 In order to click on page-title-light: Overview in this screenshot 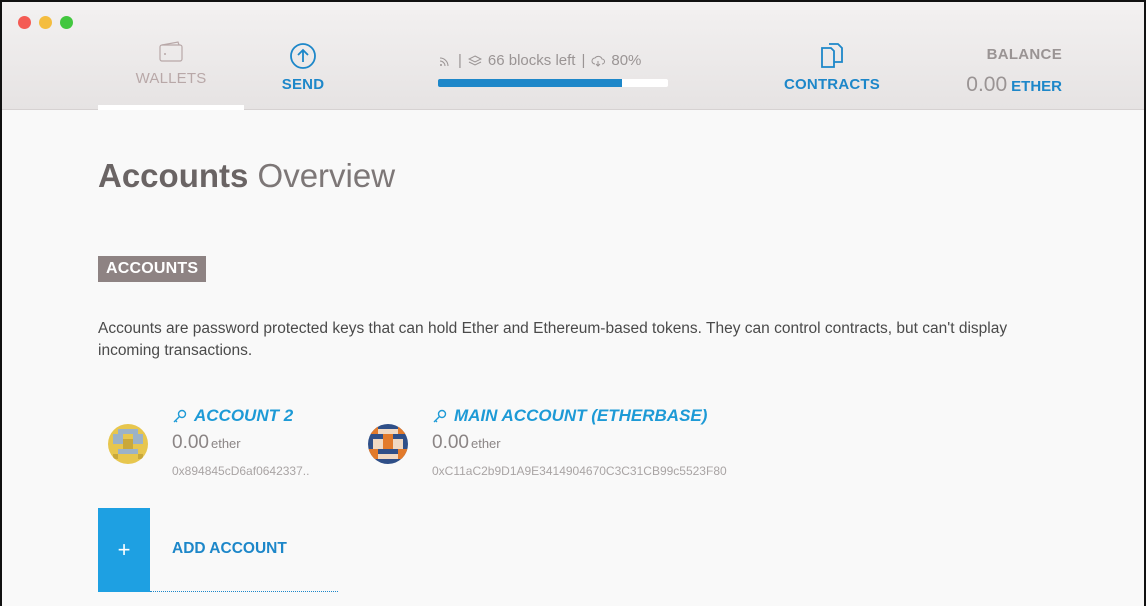, I will do `click(326, 175)`.